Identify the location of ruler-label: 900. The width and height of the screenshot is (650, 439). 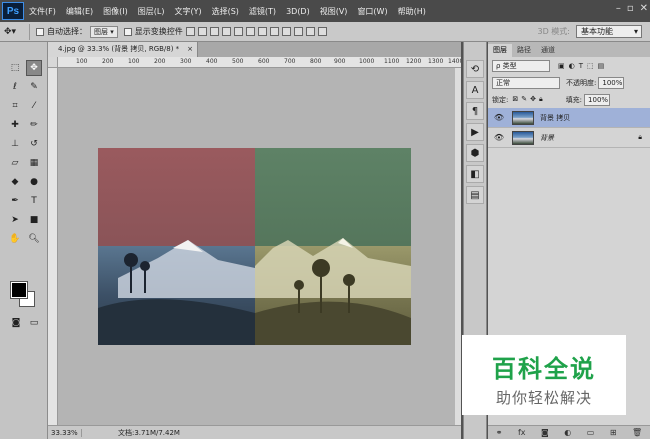
(340, 61).